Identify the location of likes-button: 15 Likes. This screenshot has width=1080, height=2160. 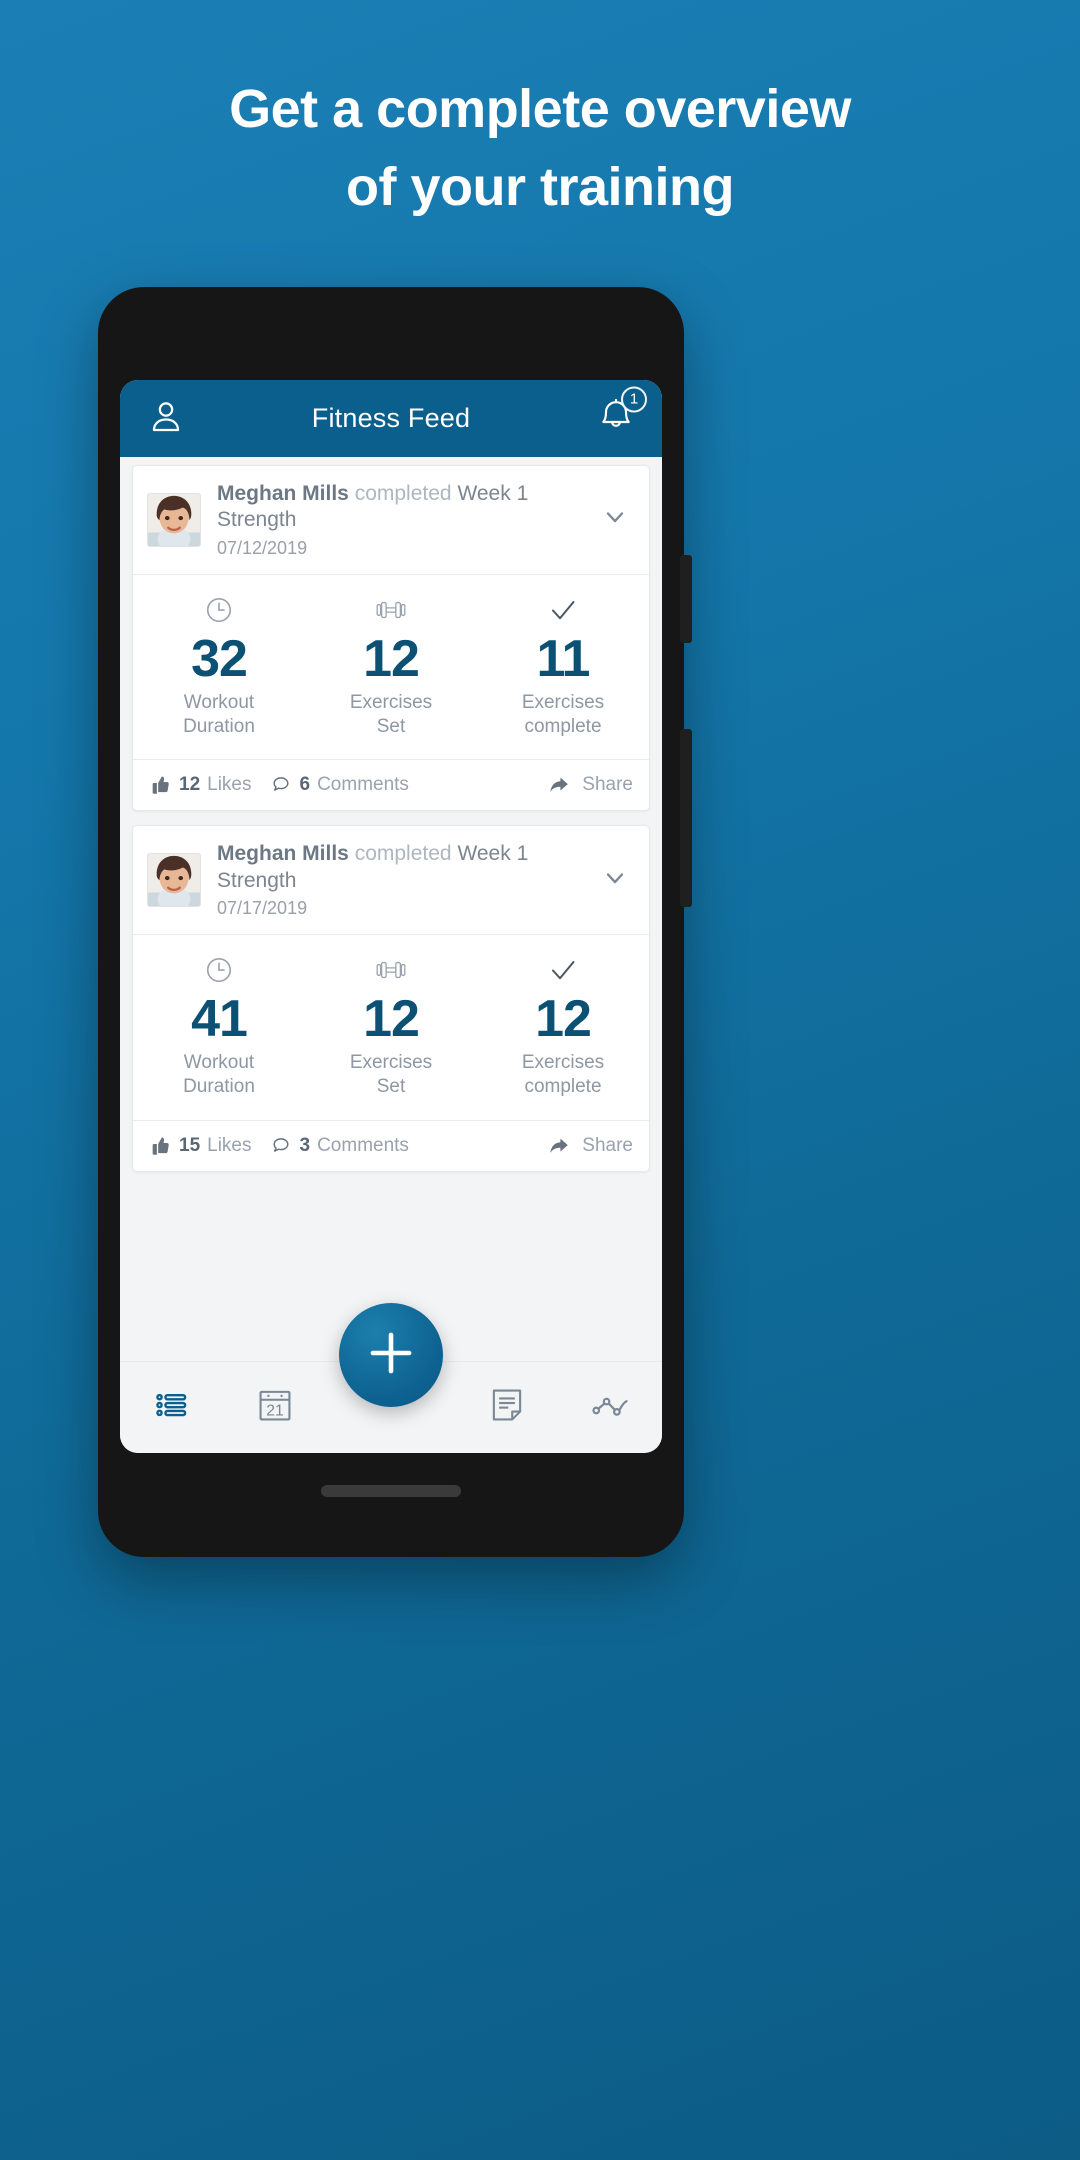
(200, 1146).